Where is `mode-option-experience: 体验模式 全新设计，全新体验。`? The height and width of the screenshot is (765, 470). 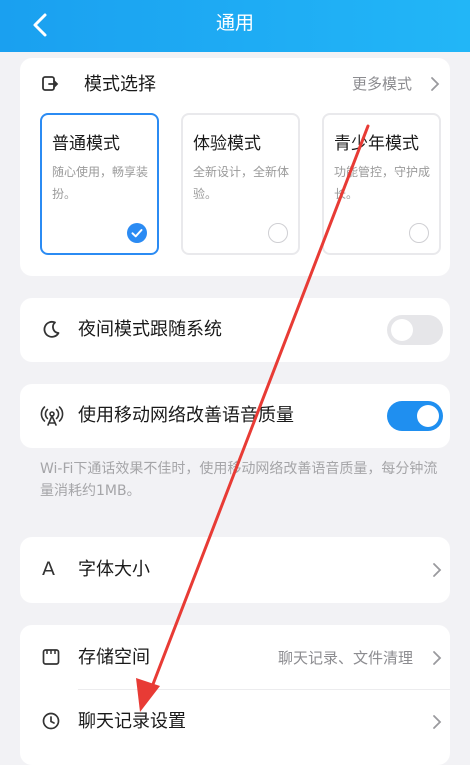 mode-option-experience: 体验模式 全新设计，全新体验。 is located at coordinates (240, 184).